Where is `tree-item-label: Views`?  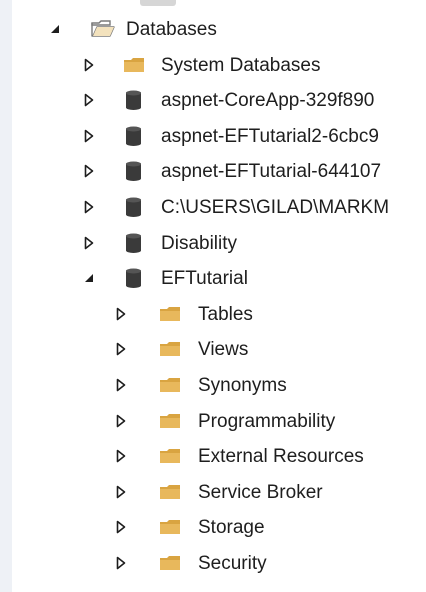
tree-item-label: Views is located at coordinates (223, 350).